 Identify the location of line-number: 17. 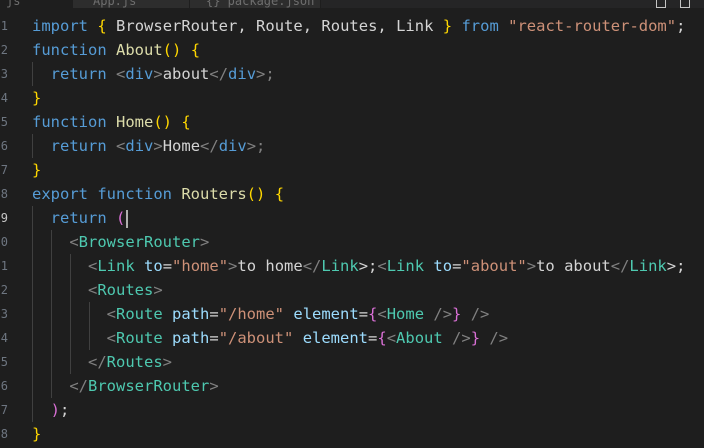
(4, 410).